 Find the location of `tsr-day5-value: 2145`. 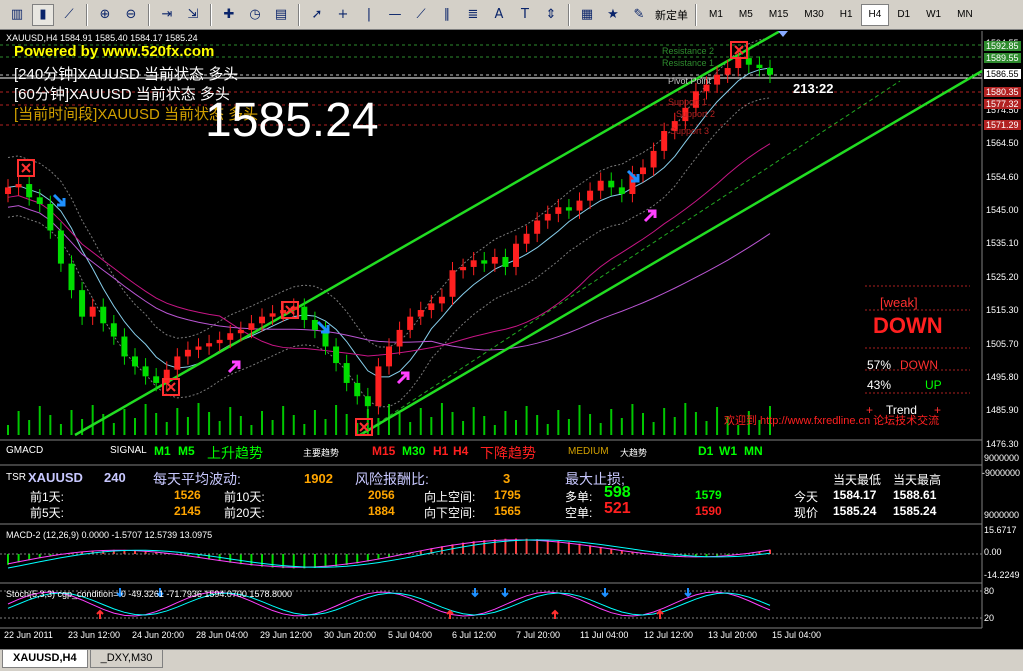

tsr-day5-value: 2145 is located at coordinates (187, 511).